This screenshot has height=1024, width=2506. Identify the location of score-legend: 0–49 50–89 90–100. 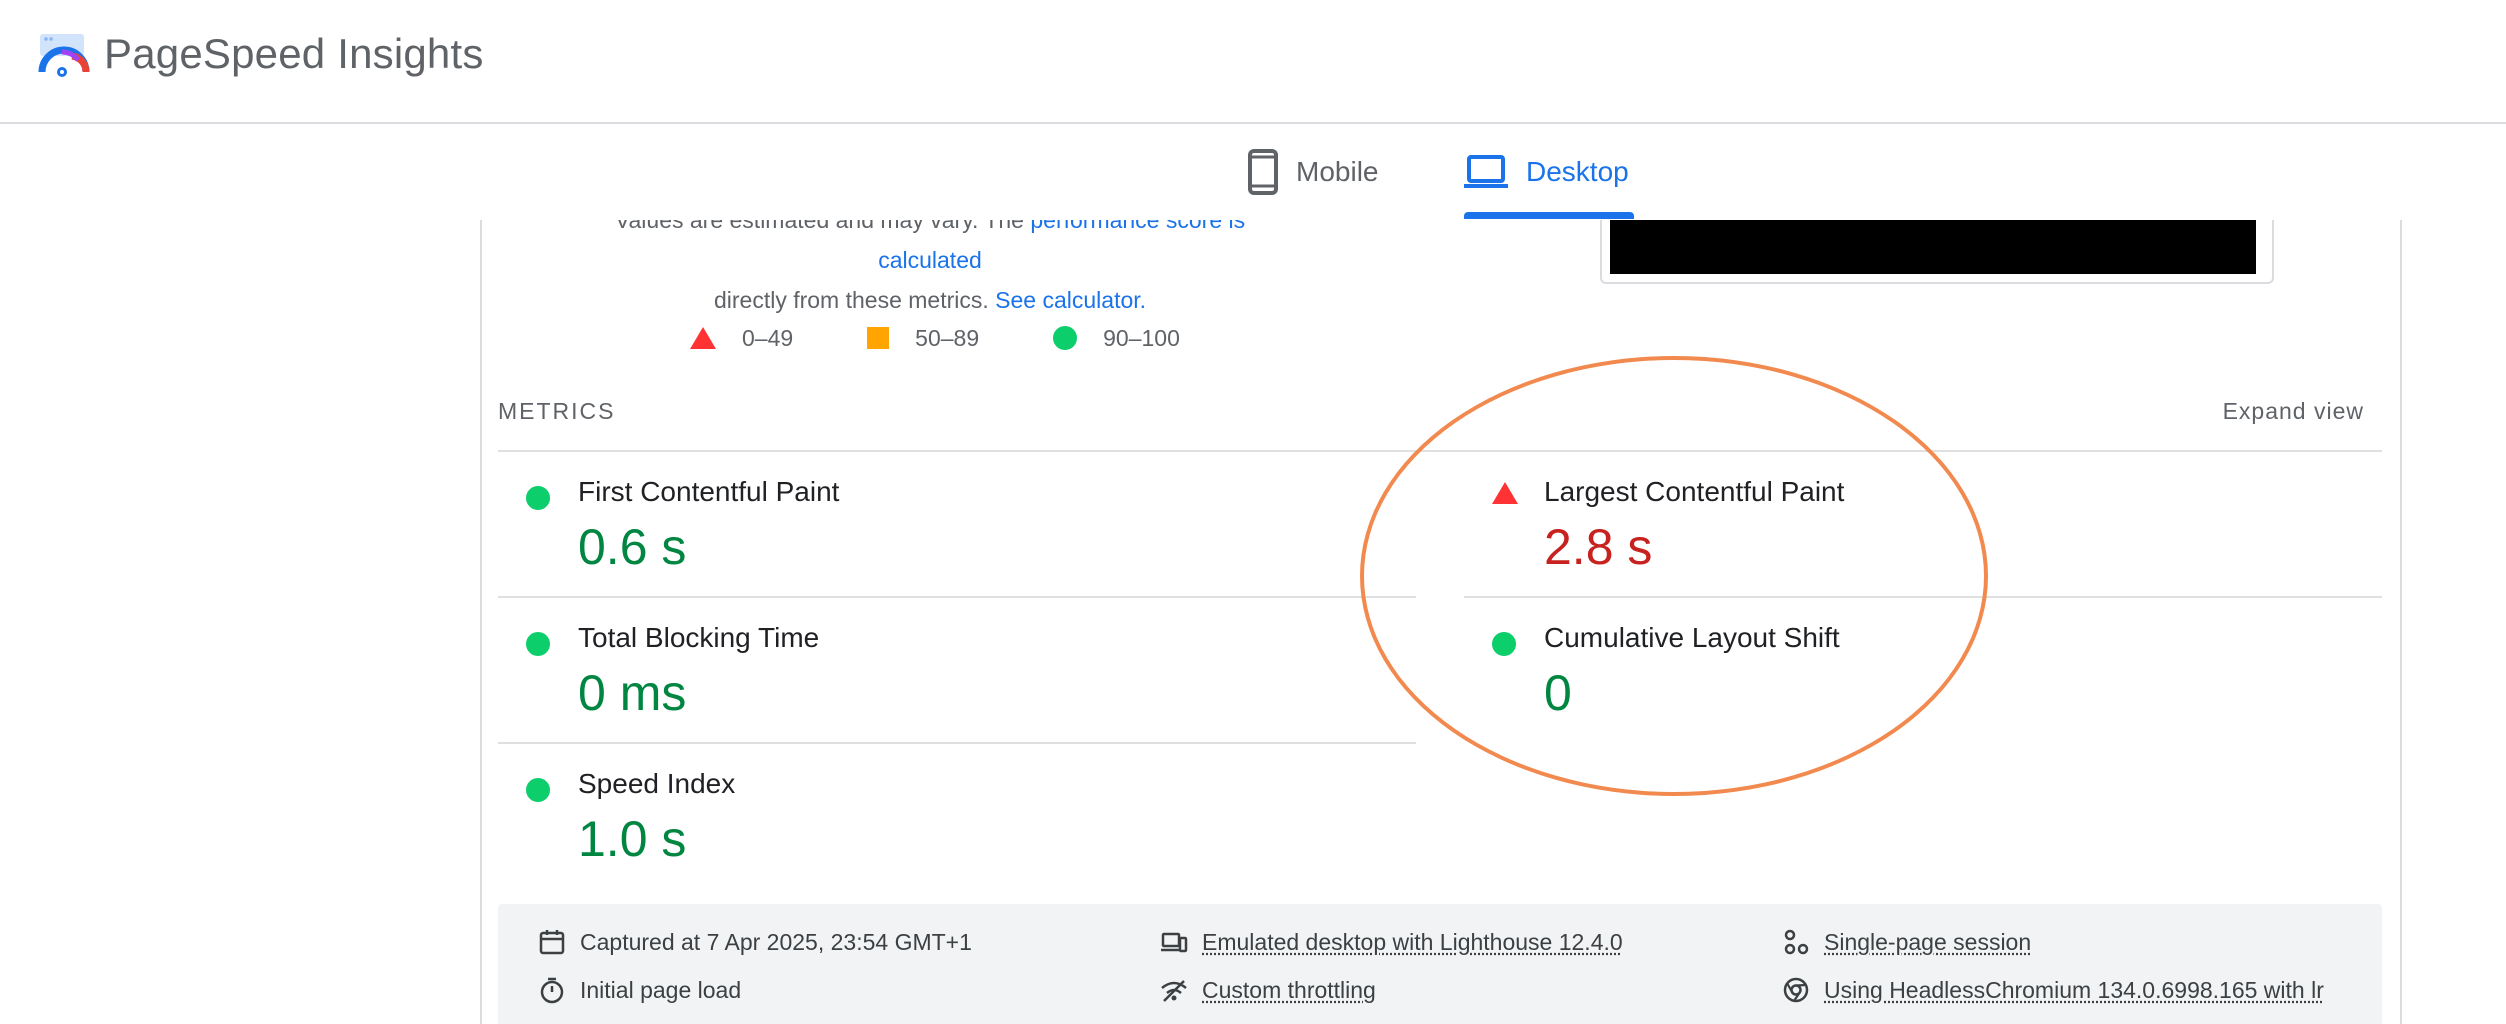
(972, 338).